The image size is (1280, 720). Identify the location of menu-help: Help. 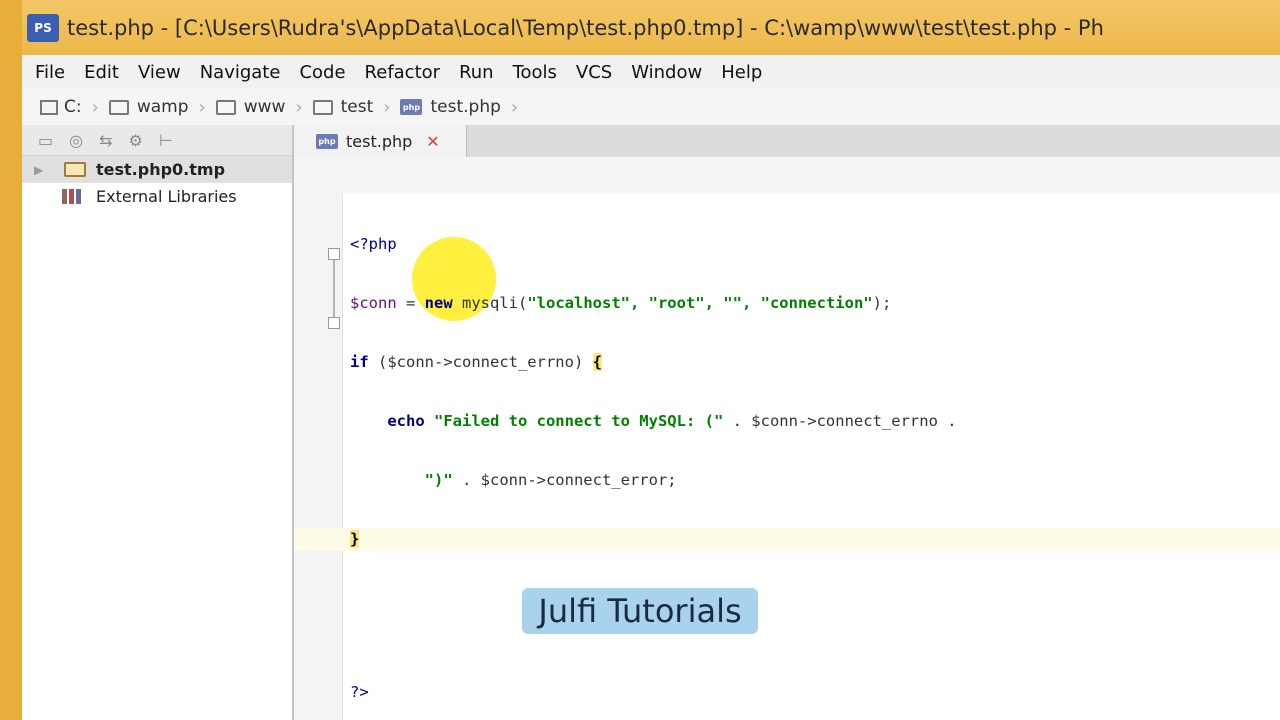
(741, 72).